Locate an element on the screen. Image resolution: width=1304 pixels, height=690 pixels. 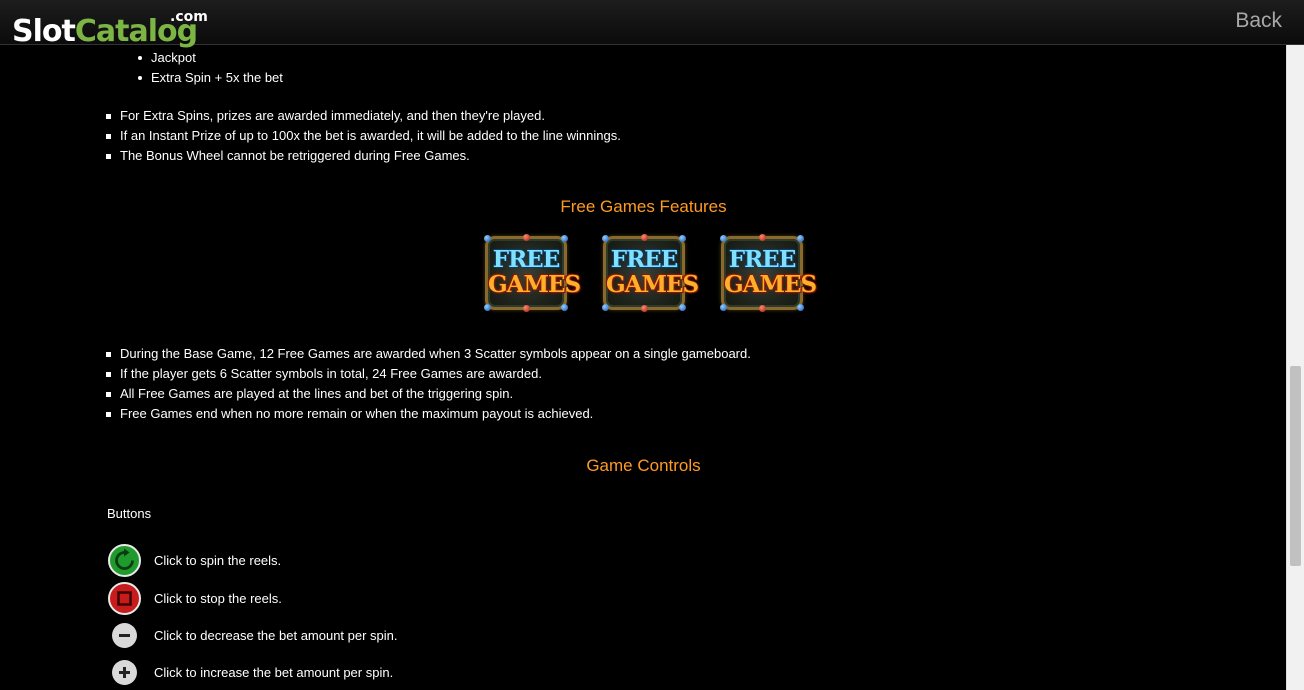
plus-icon is located at coordinates (124, 672).